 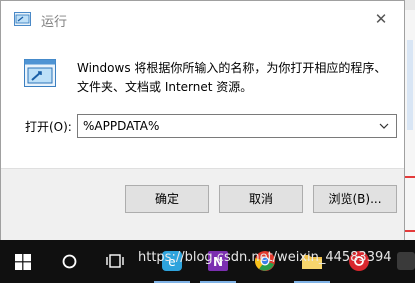 What do you see at coordinates (202, 19) in the screenshot?
I see `title-bar: 运行 ✕` at bounding box center [202, 19].